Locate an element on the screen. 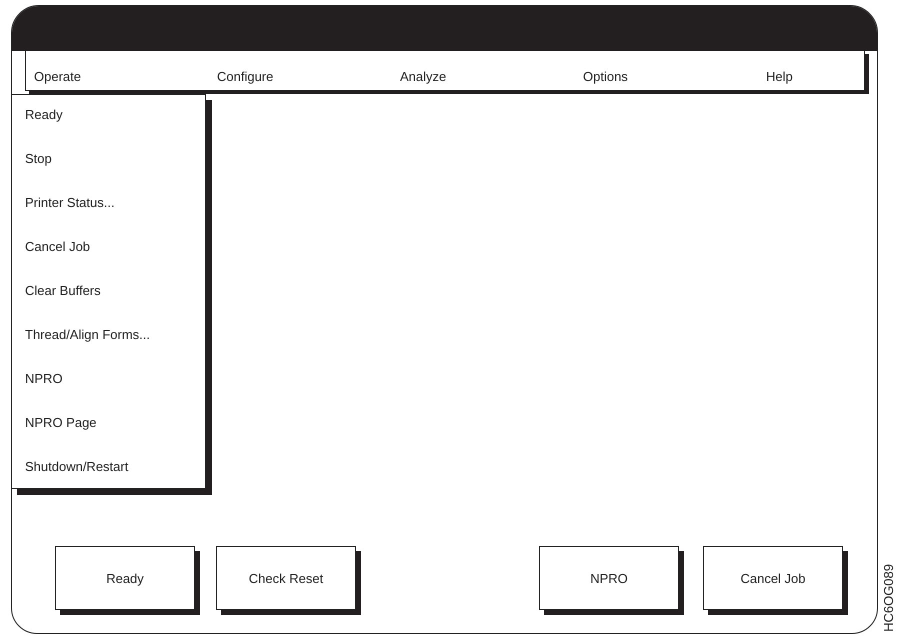 The width and height of the screenshot is (898, 636). menu-option: Ready is located at coordinates (44, 129).